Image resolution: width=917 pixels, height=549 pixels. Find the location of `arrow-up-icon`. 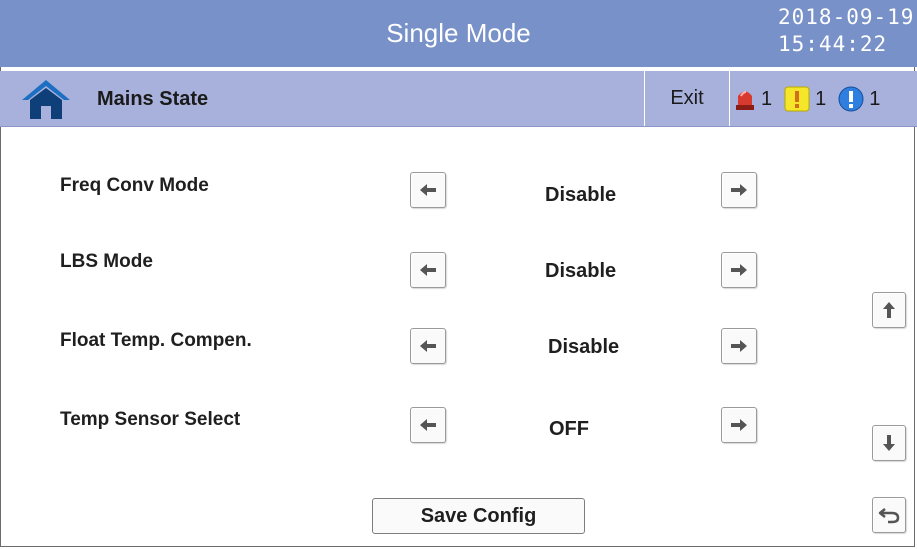

arrow-up-icon is located at coordinates (889, 310).